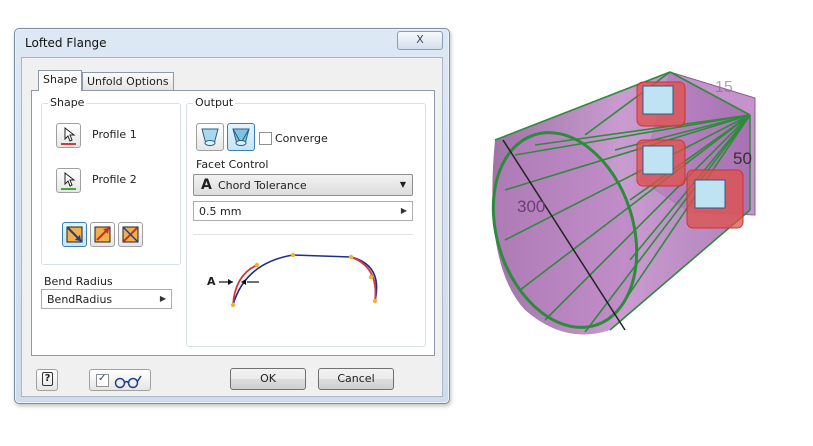  Describe the element at coordinates (724, 87) in the screenshot. I see `dimension-partial: 15` at that location.